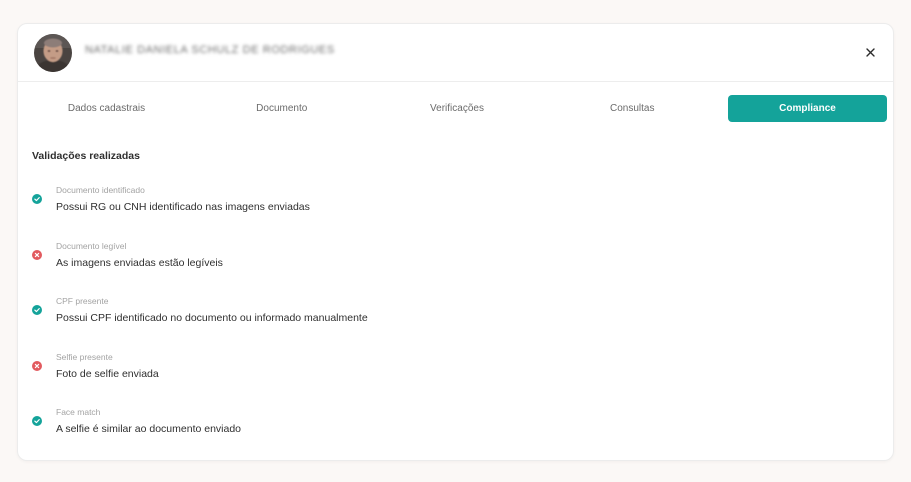 The width and height of the screenshot is (911, 482). What do you see at coordinates (455, 53) in the screenshot?
I see `modal-header: NATALIE DANIELA SCHULZ DE RODRIGUES` at bounding box center [455, 53].